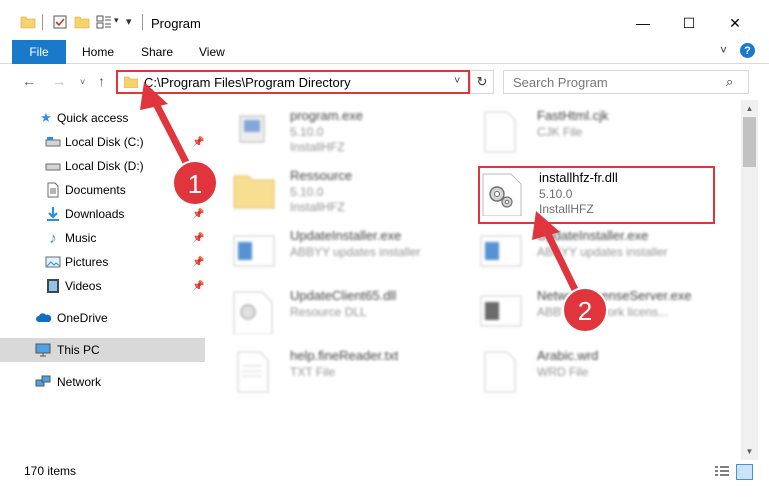 This screenshot has width=769, height=498. I want to click on sidebar-item-documents: Documents 📌, so click(105, 190).